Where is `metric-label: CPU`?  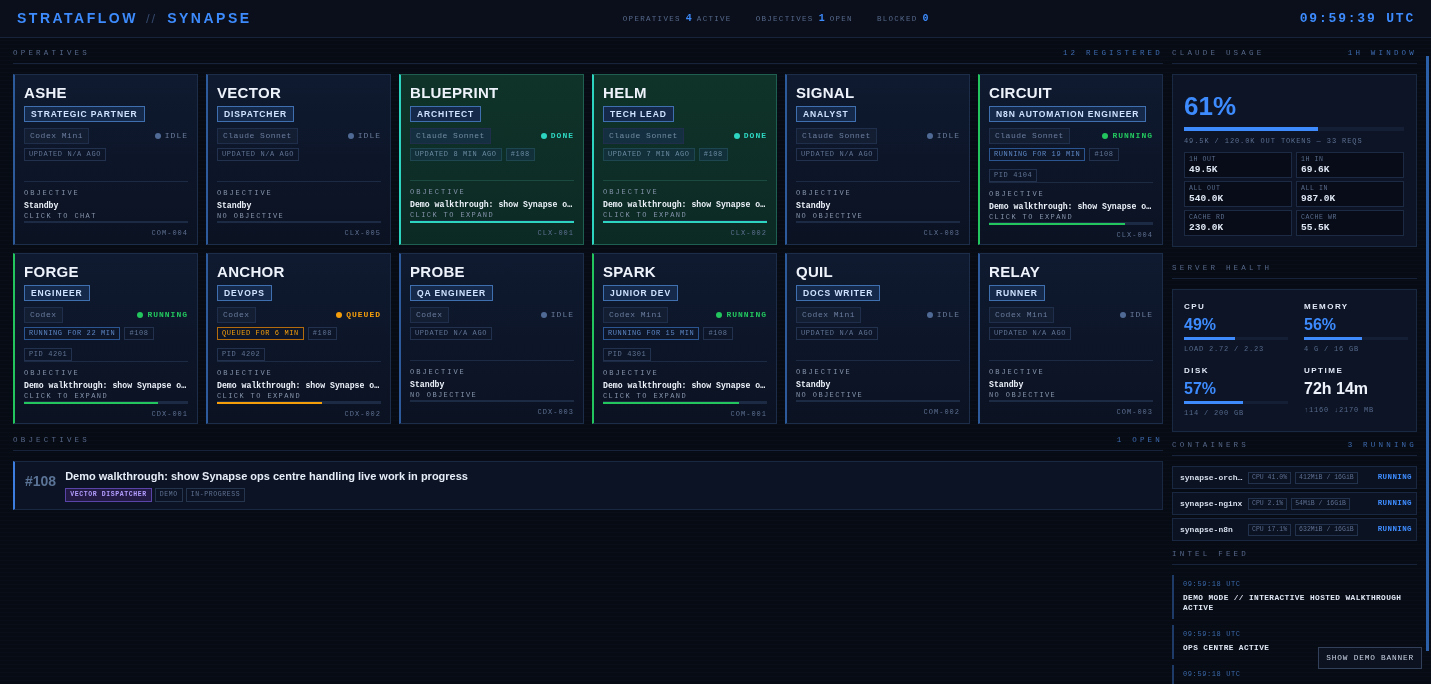 metric-label: CPU is located at coordinates (1195, 307).